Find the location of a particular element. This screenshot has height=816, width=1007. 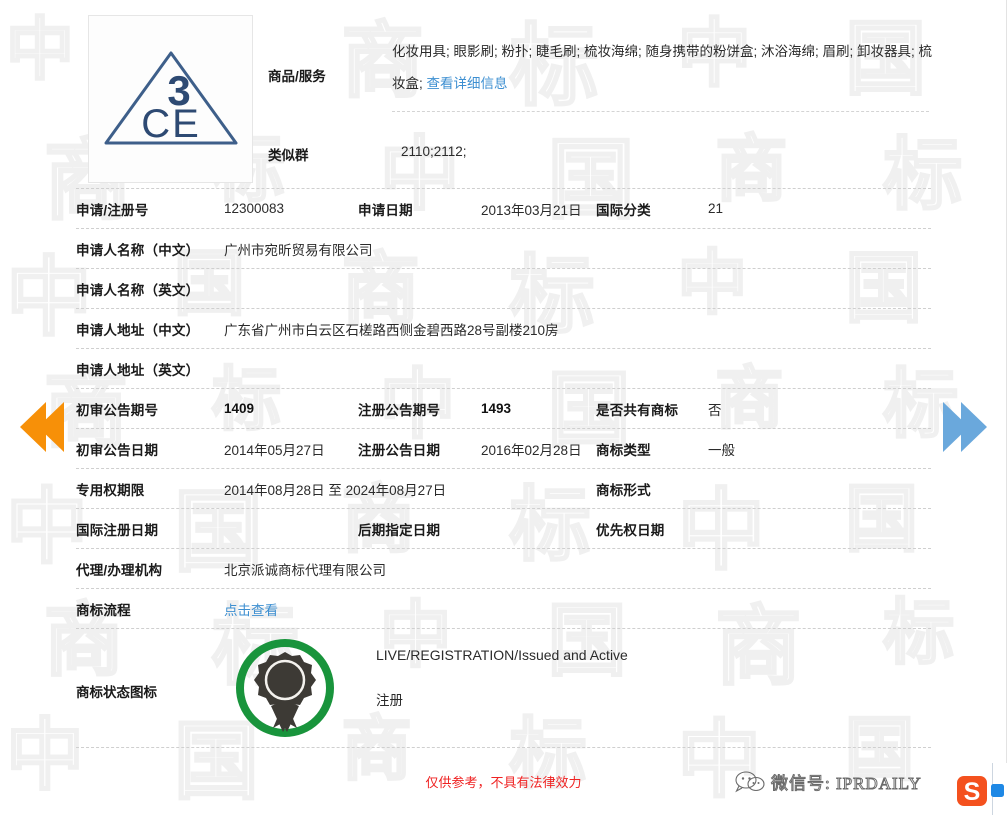

wechat-bubble-icon is located at coordinates (750, 781).